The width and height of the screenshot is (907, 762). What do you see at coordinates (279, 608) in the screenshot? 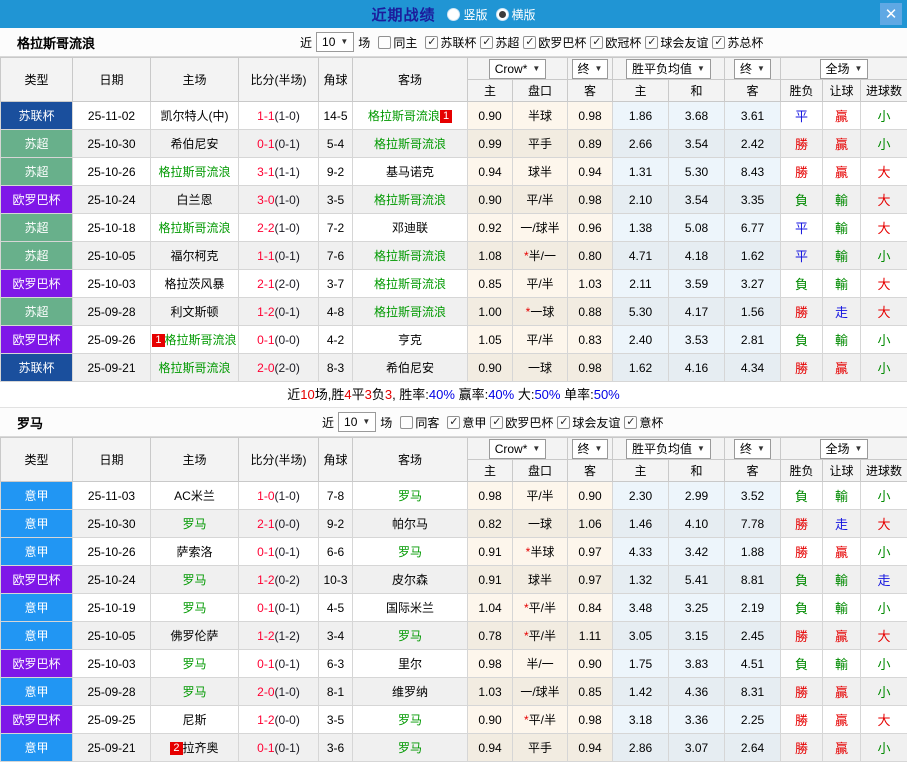
I see `score-cell: 0-1(0-1)` at bounding box center [279, 608].